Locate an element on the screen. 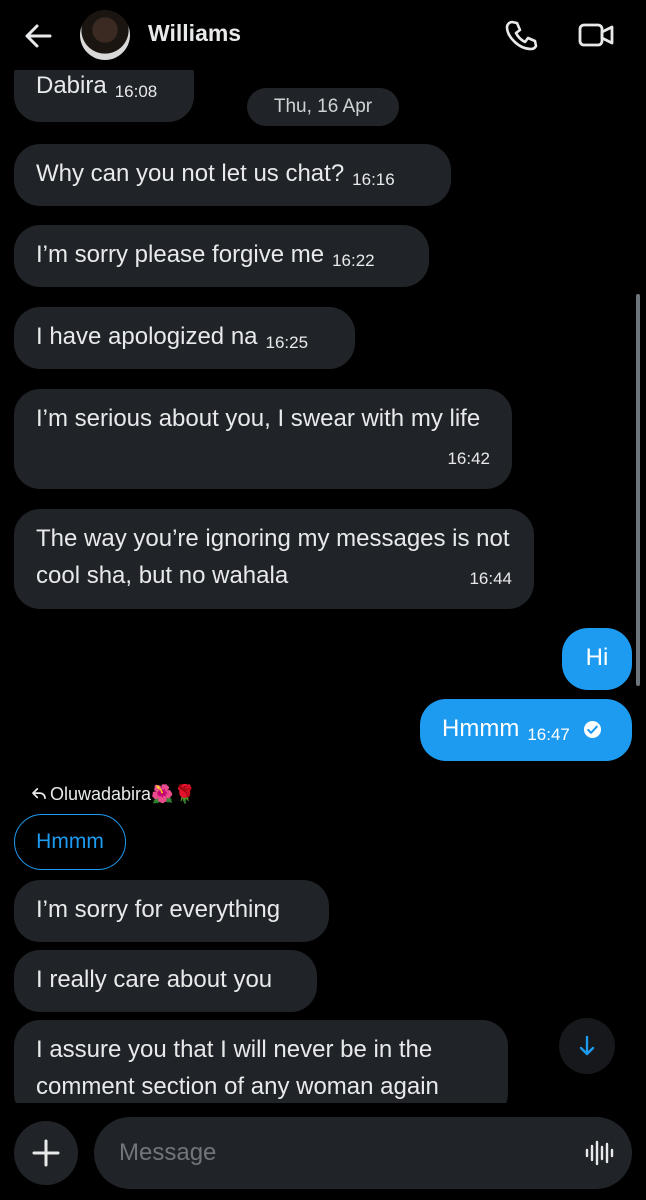 The width and height of the screenshot is (646, 1200). message-time: 16:42 is located at coordinates (468, 458).